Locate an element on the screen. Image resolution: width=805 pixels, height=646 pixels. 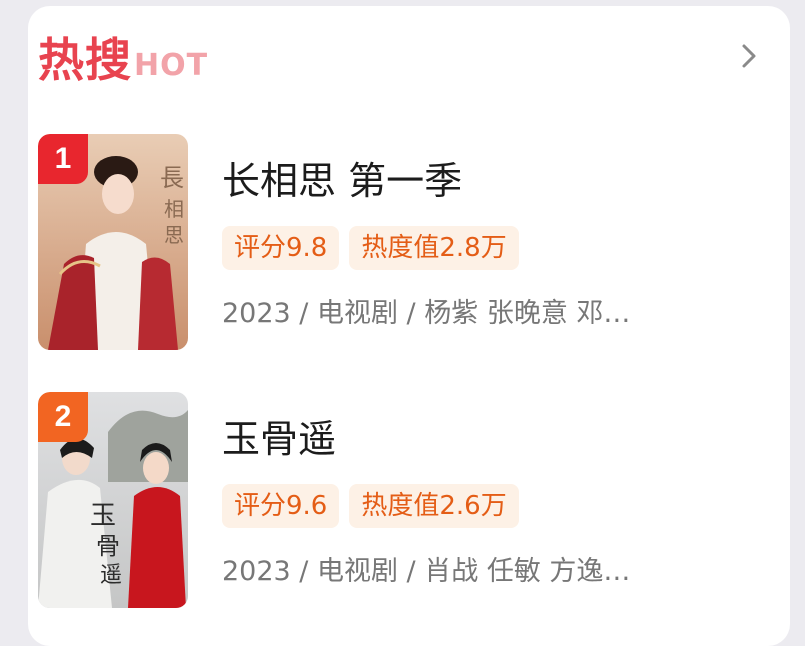
tag-row: 评分9.6 热度值2.6万 is located at coordinates (375, 506).